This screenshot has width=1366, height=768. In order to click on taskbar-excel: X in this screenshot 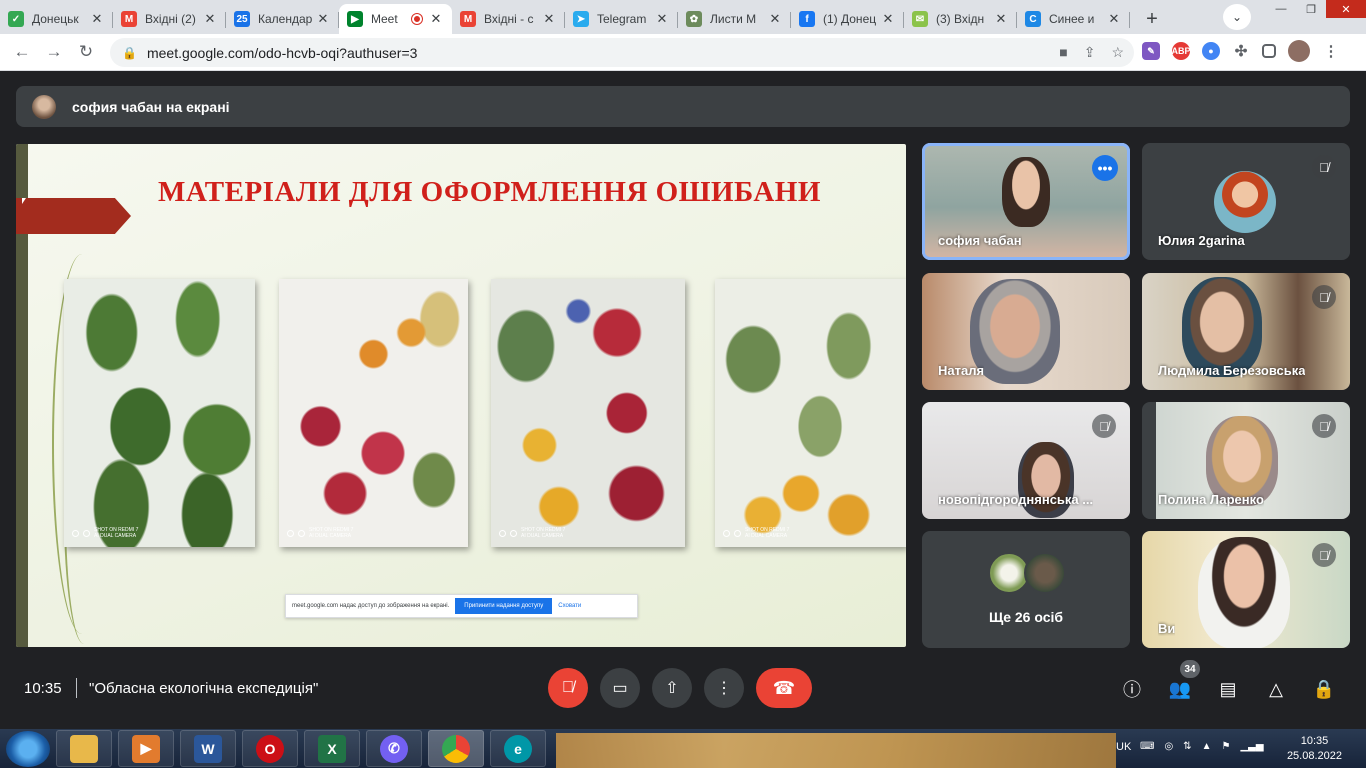, I will do `click(332, 748)`.